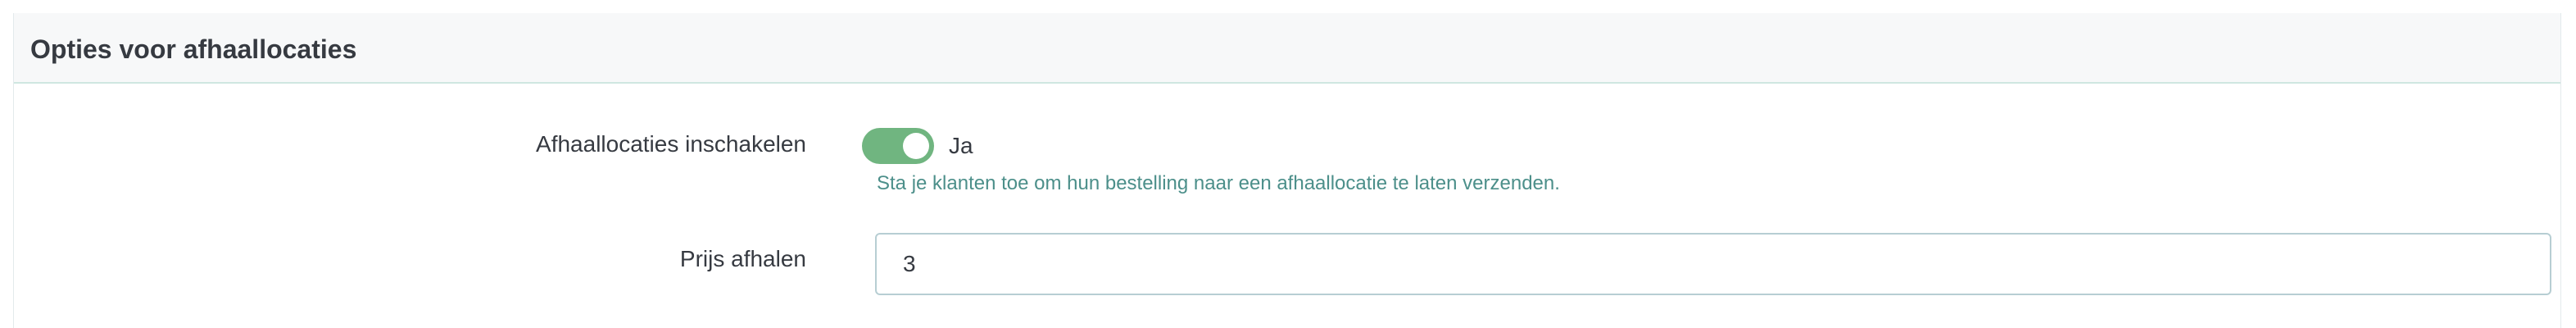  I want to click on toggle-state-label: Ja, so click(961, 145).